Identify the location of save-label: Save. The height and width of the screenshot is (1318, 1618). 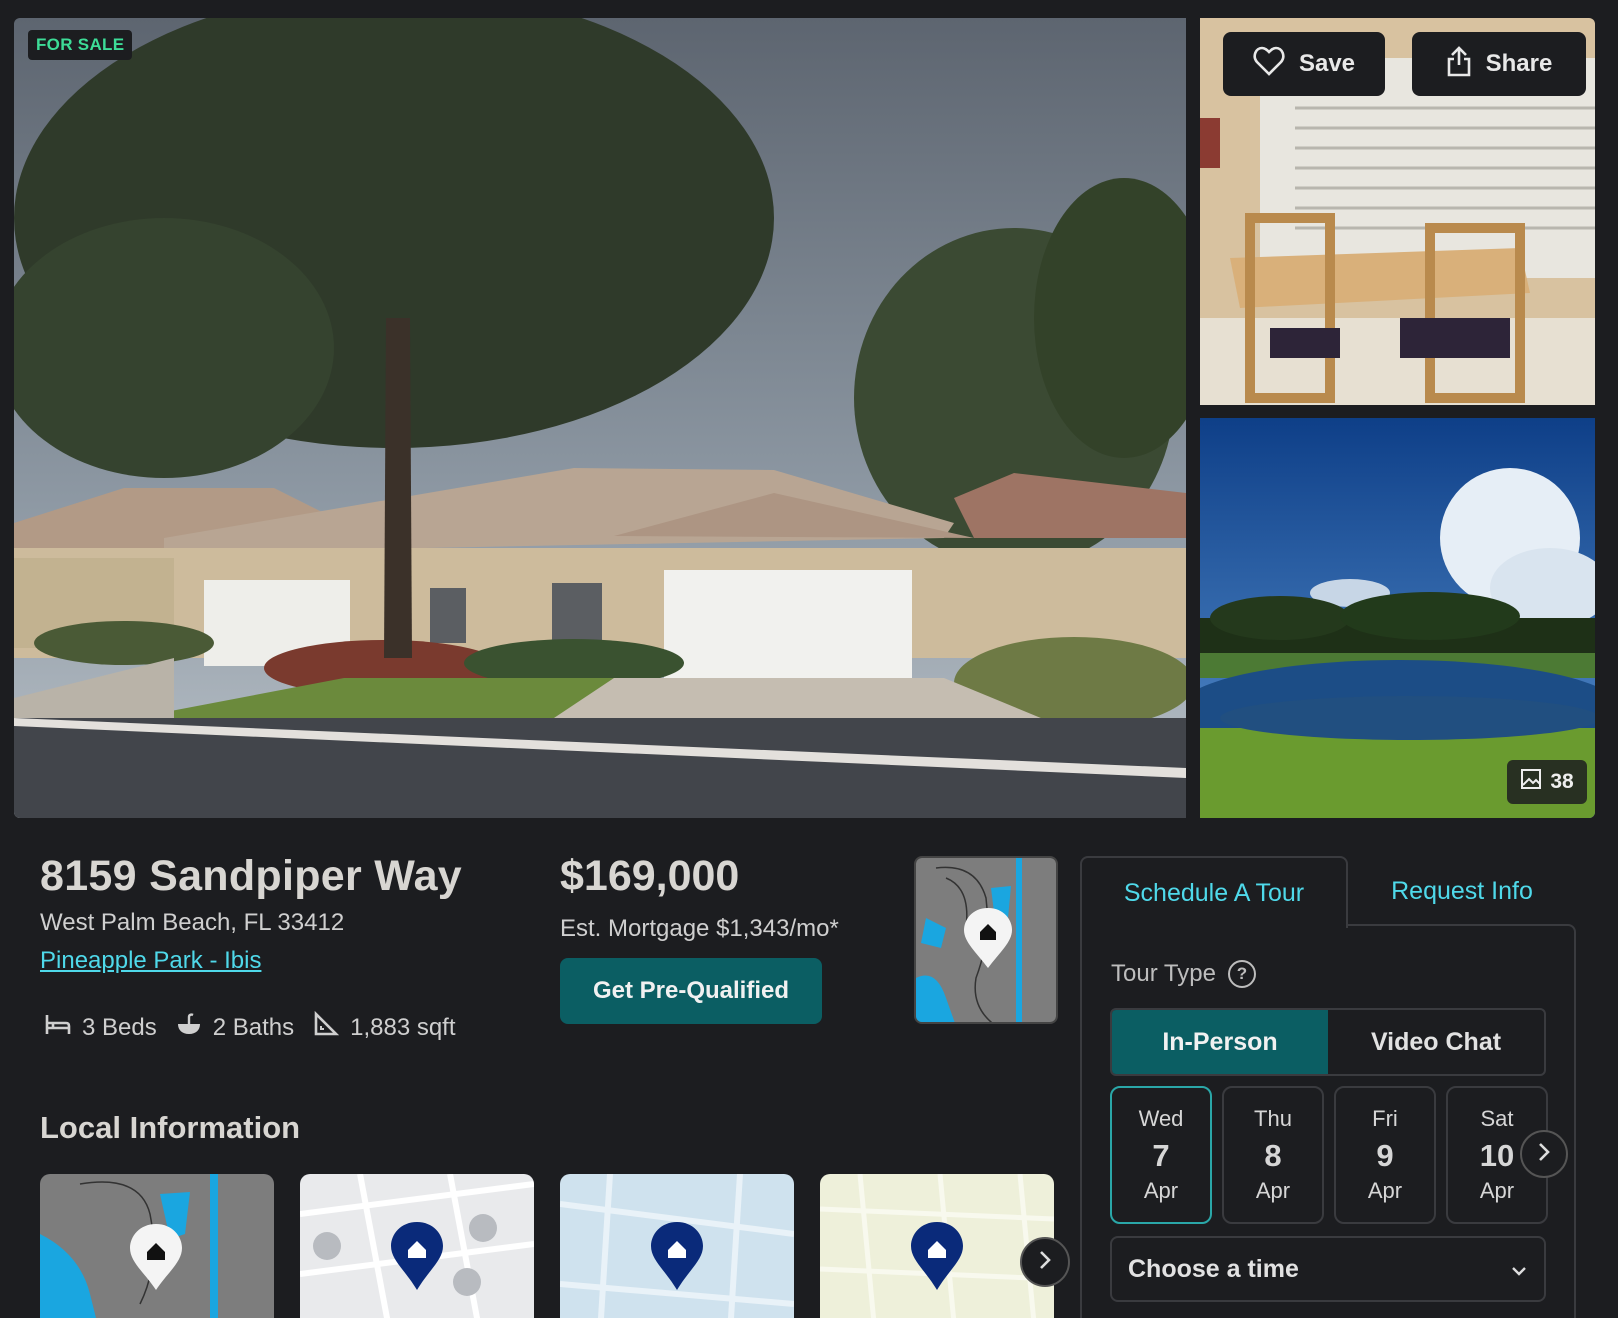
(1327, 63).